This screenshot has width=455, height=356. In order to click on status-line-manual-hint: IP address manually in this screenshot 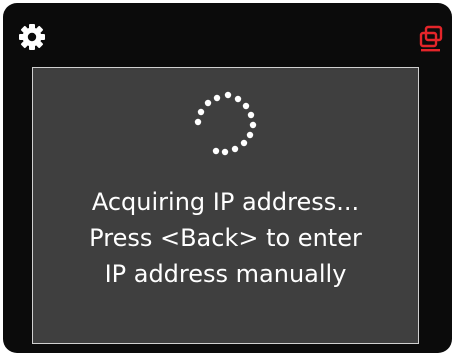, I will do `click(225, 274)`.